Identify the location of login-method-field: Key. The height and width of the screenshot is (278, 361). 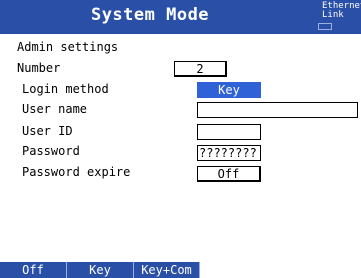
(229, 90).